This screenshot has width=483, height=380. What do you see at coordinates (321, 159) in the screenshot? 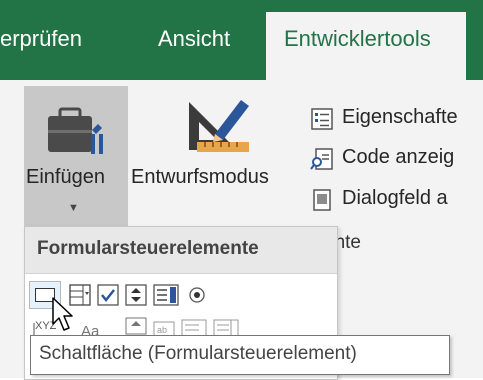
I see `view-code-icon` at bounding box center [321, 159].